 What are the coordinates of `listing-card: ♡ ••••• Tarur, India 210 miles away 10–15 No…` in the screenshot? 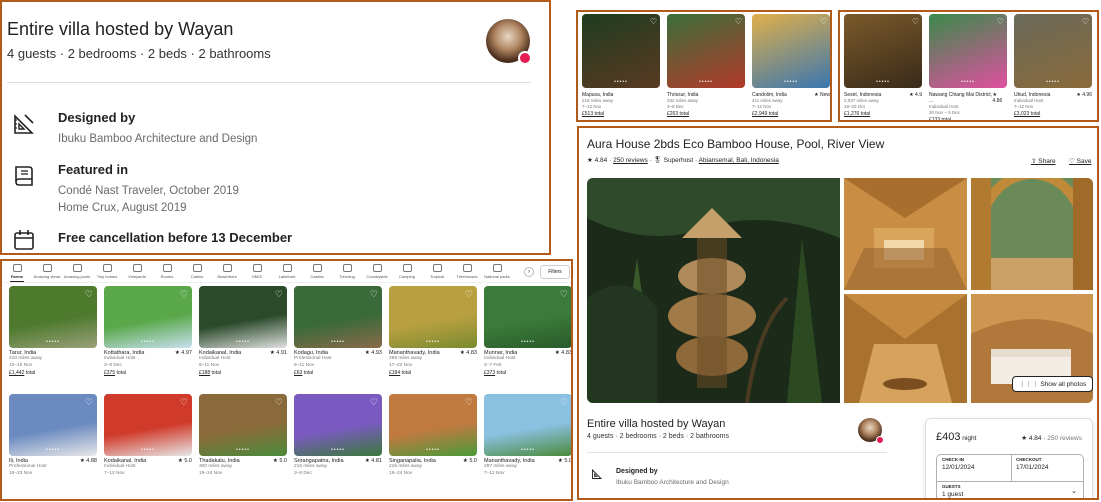 It's located at (53, 331).